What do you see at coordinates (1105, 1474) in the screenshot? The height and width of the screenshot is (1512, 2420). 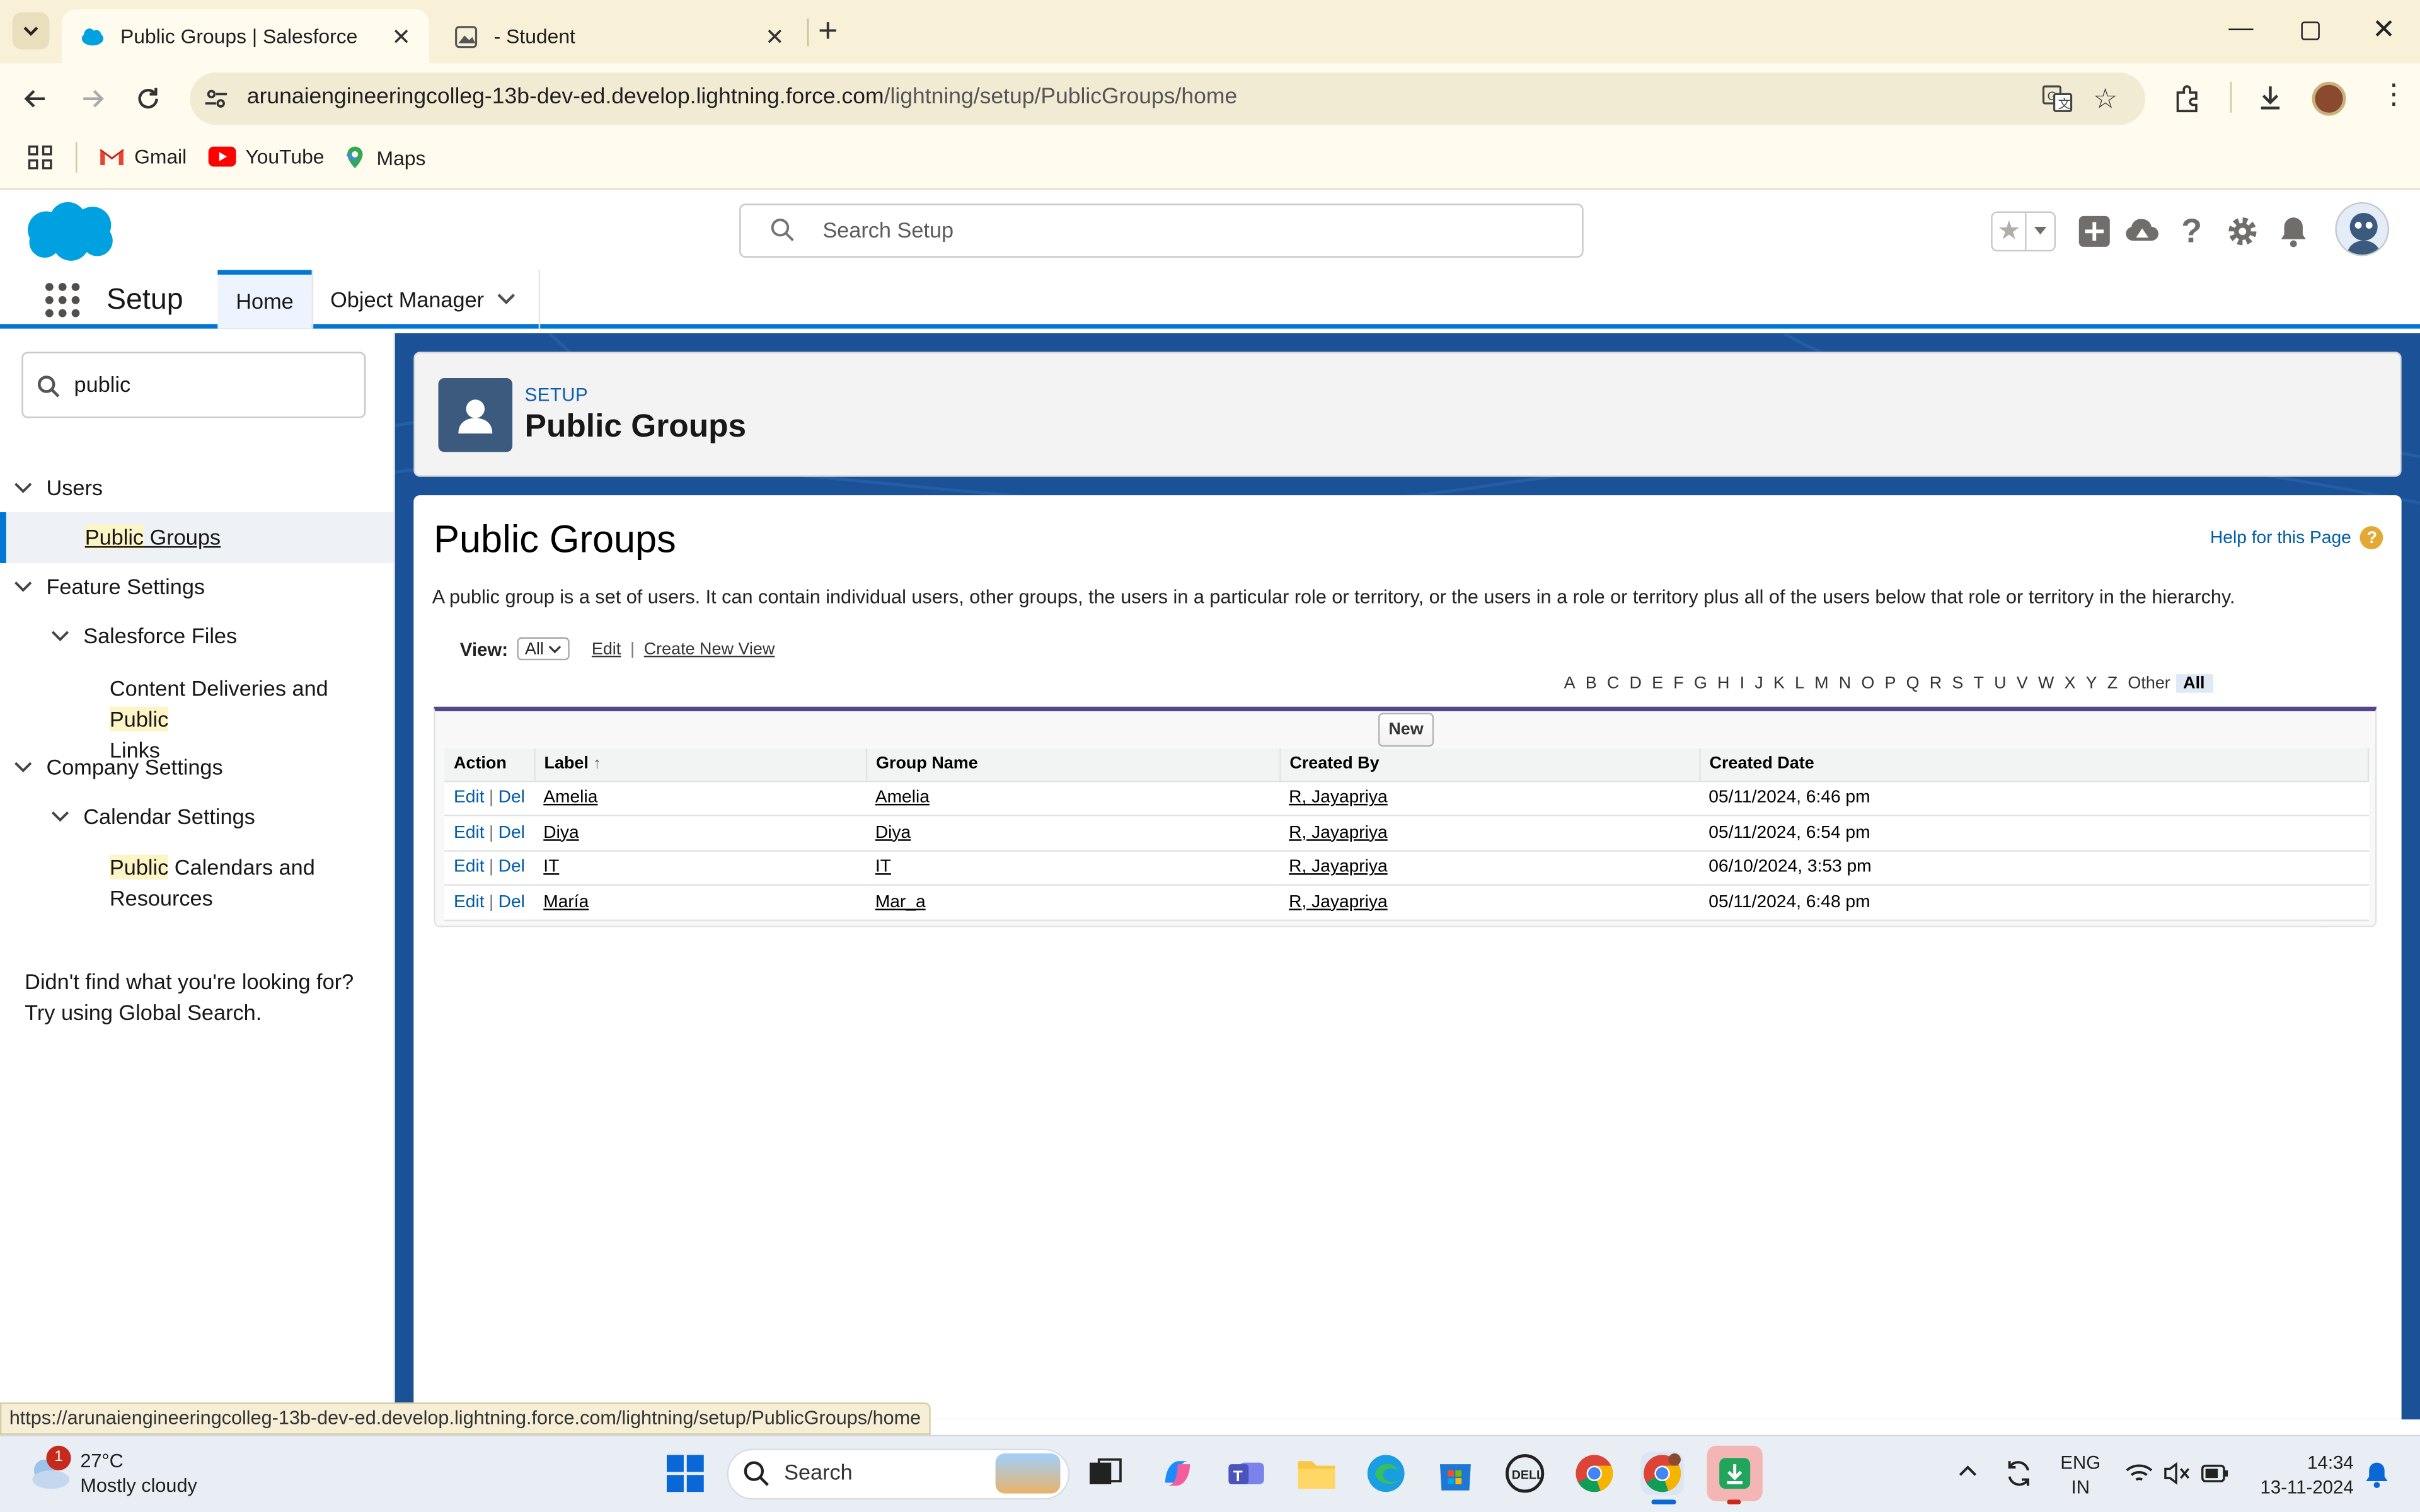 I see `task-view-icon` at bounding box center [1105, 1474].